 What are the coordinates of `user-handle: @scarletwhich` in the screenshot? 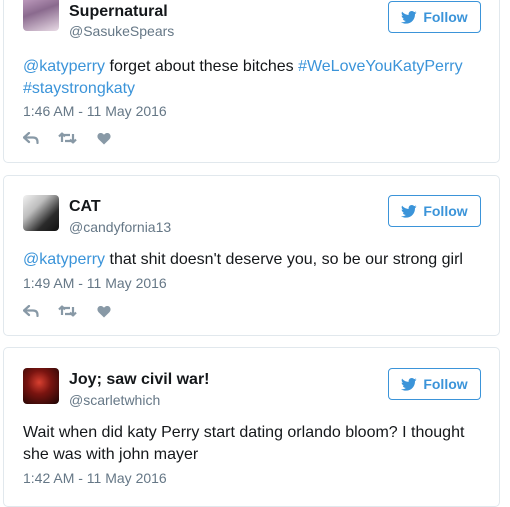 It's located at (114, 400).